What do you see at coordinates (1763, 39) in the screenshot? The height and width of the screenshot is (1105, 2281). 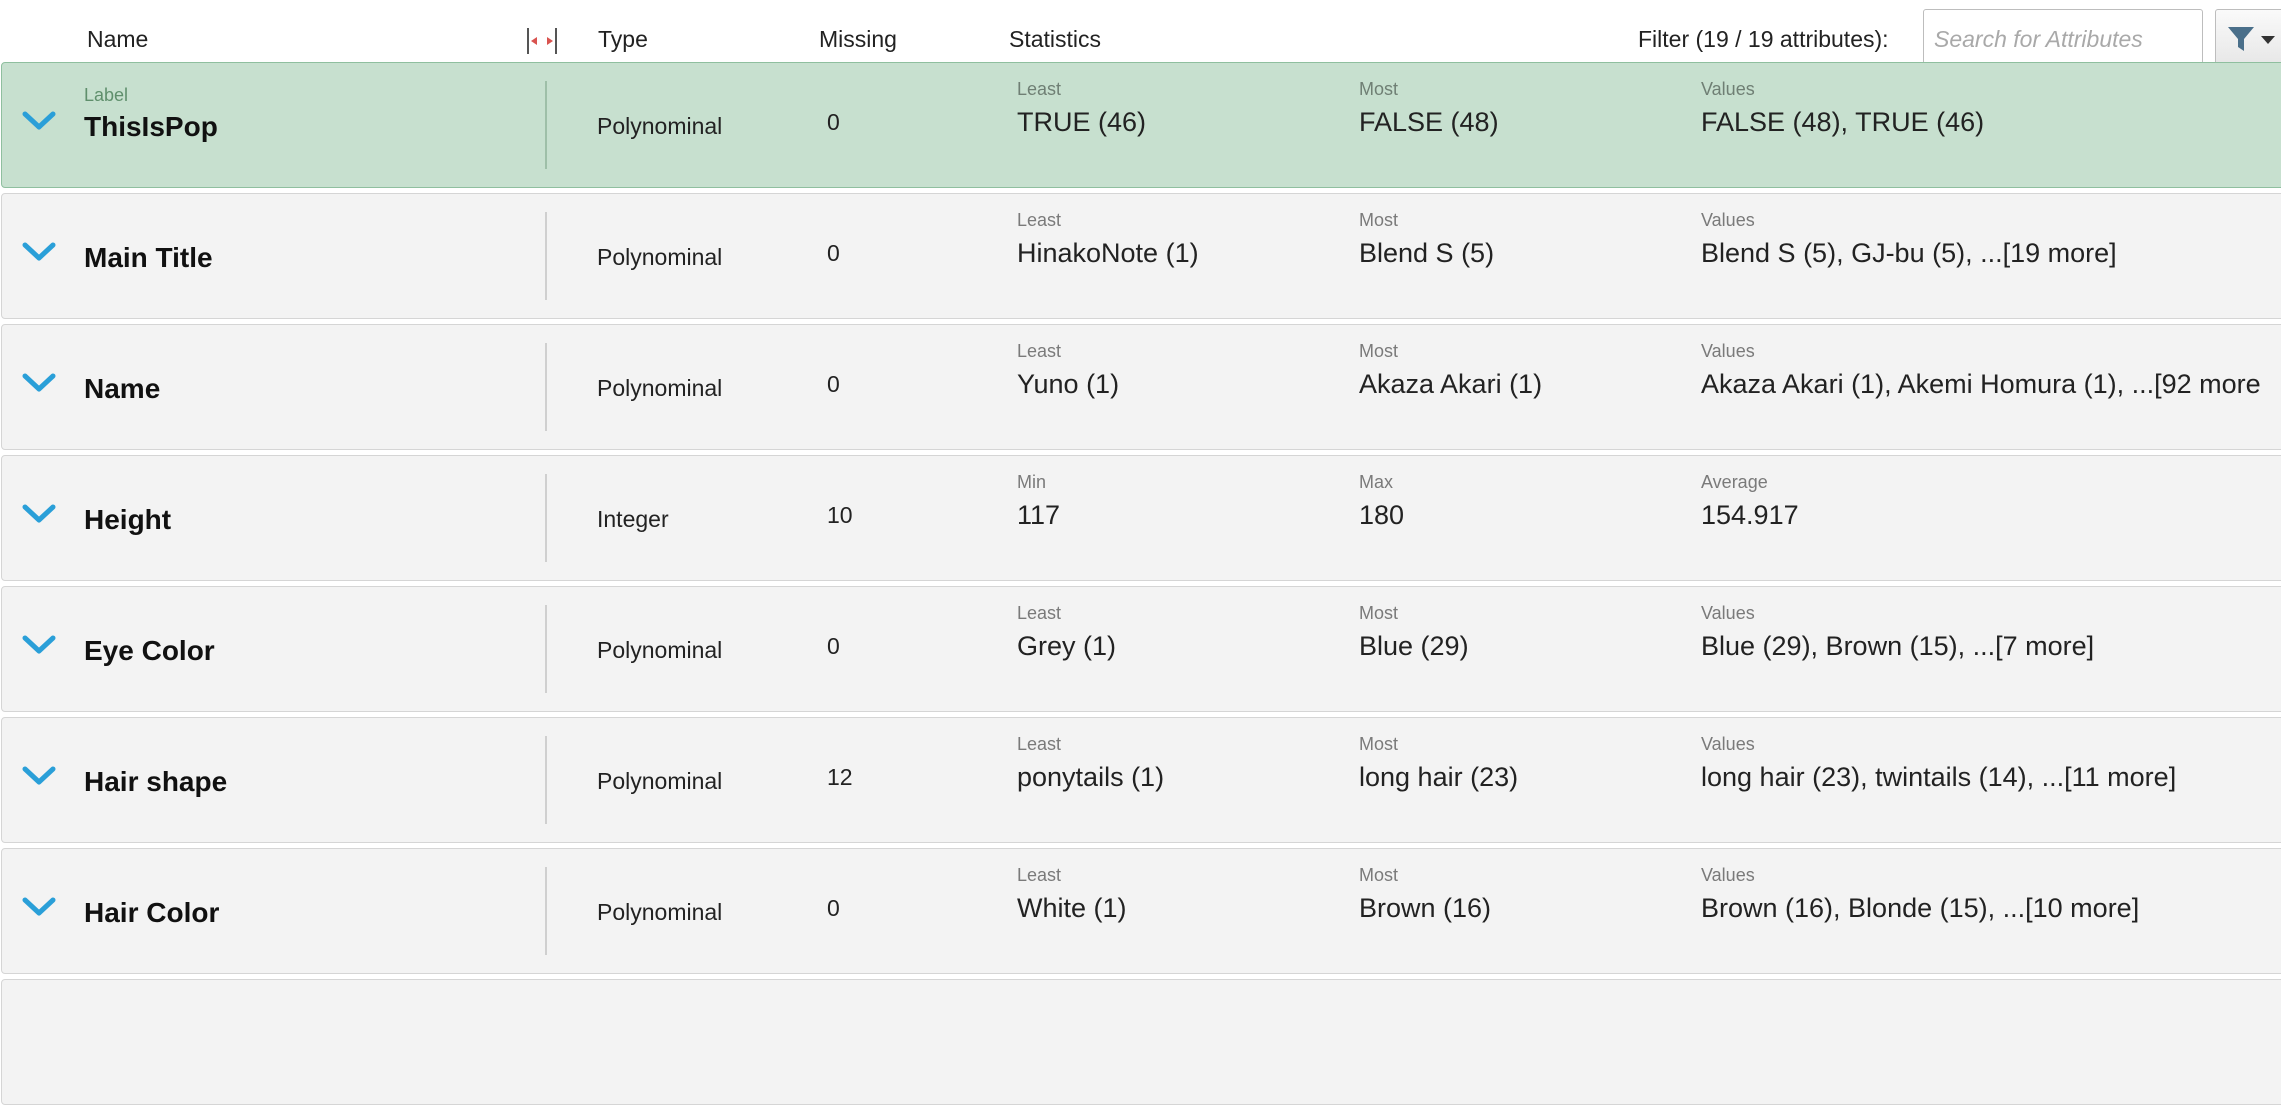 I see `filter-label: Filter (19 / 19 attributes):` at bounding box center [1763, 39].